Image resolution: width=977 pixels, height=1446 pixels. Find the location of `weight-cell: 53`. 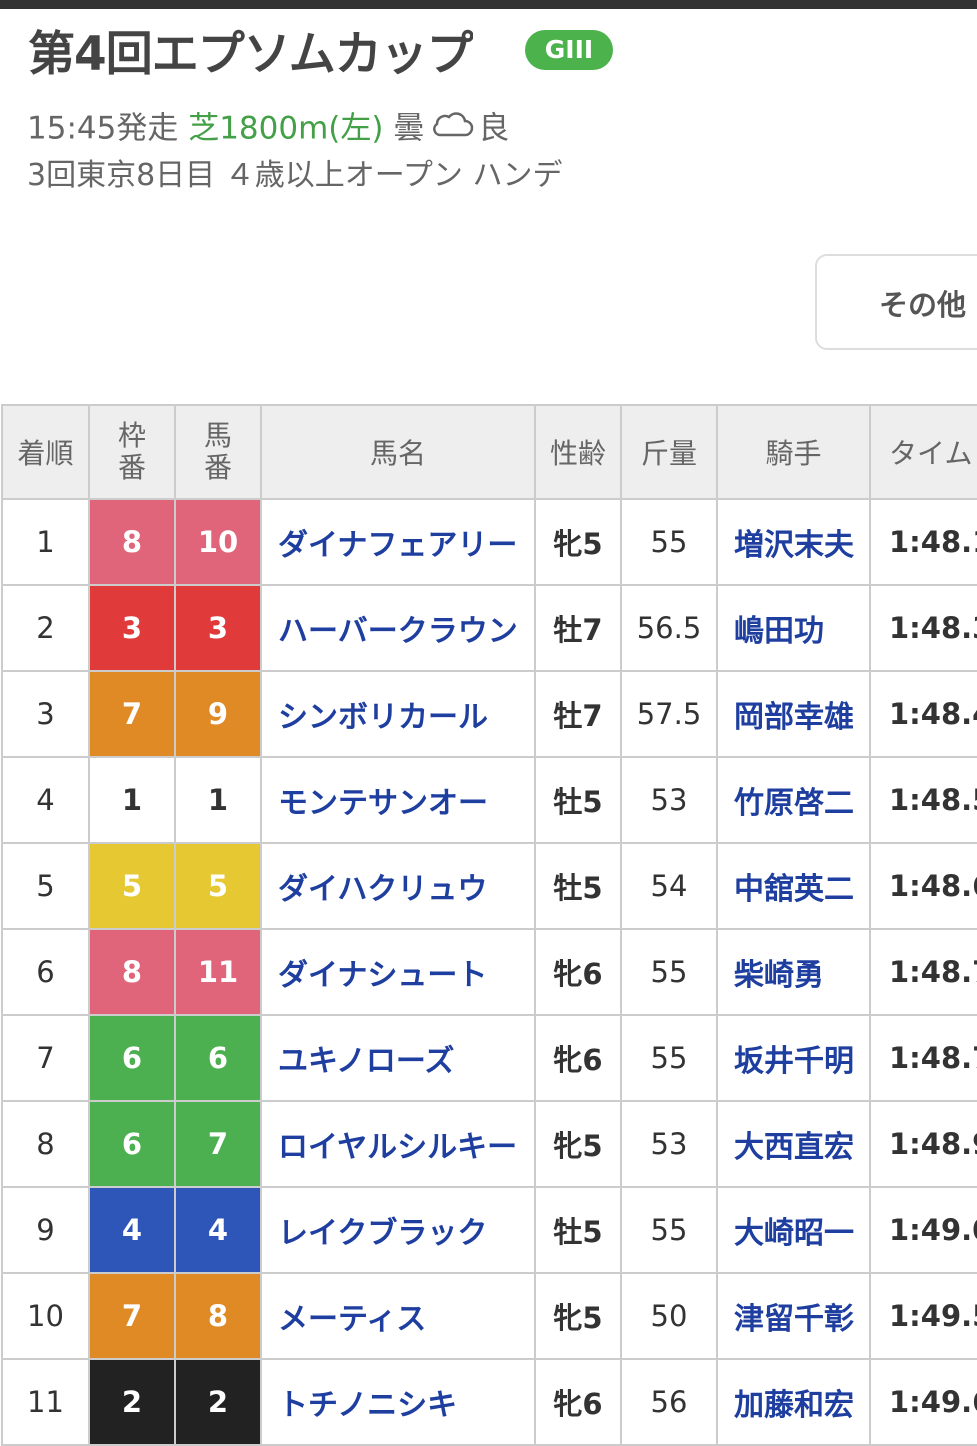

weight-cell: 53 is located at coordinates (669, 1144).